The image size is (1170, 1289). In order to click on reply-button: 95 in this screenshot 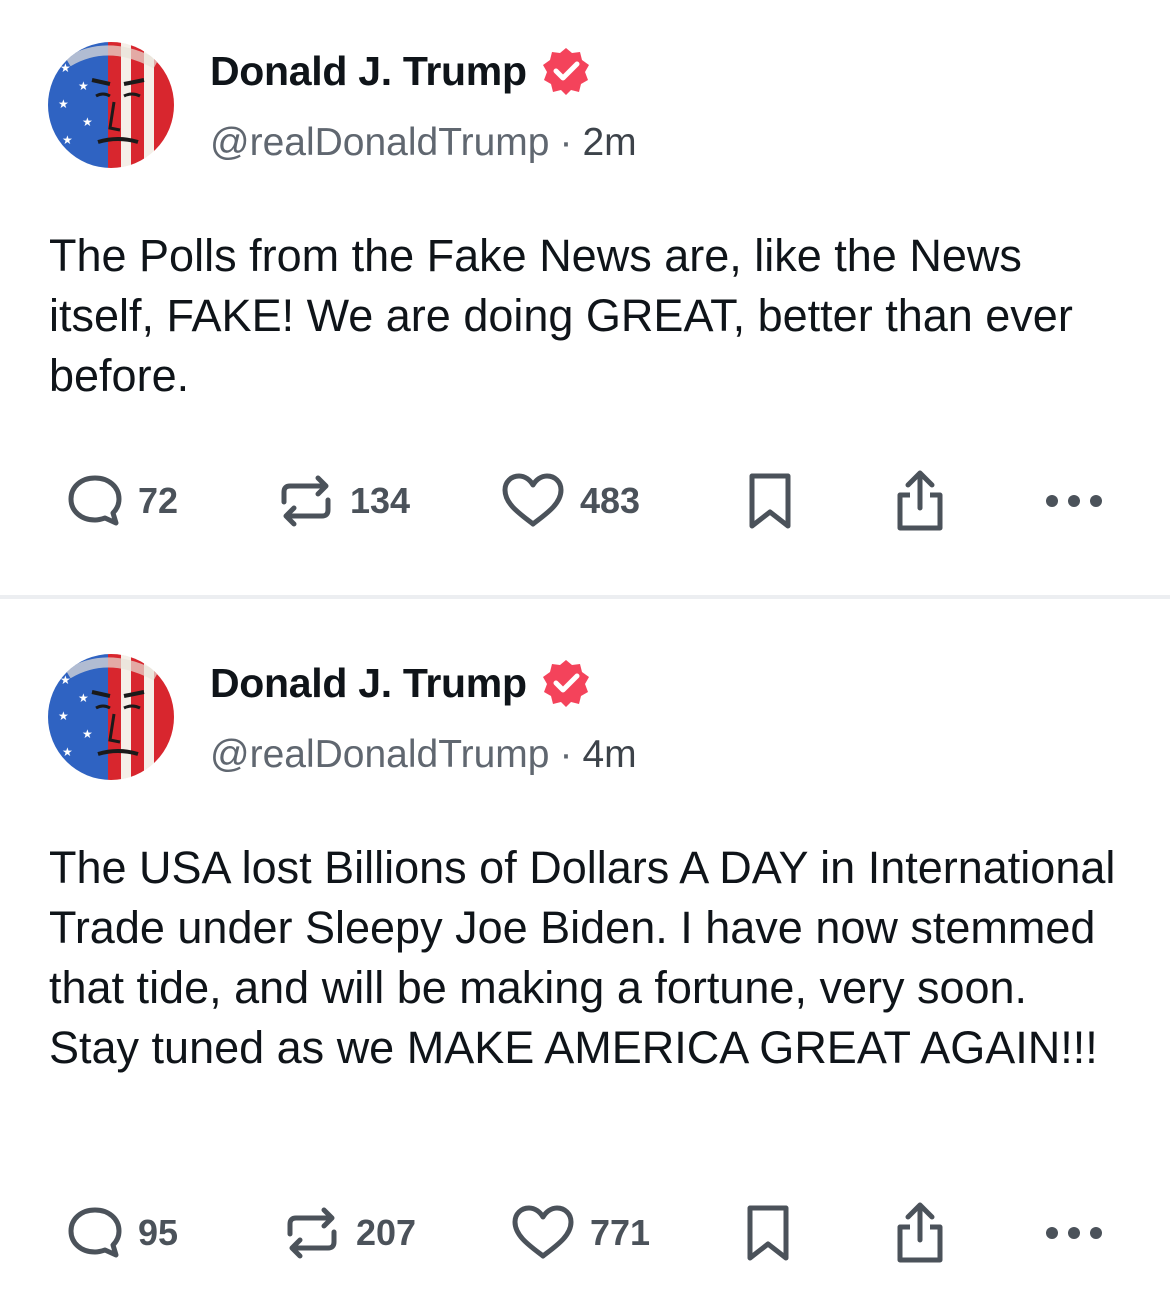, I will do `click(122, 1233)`.